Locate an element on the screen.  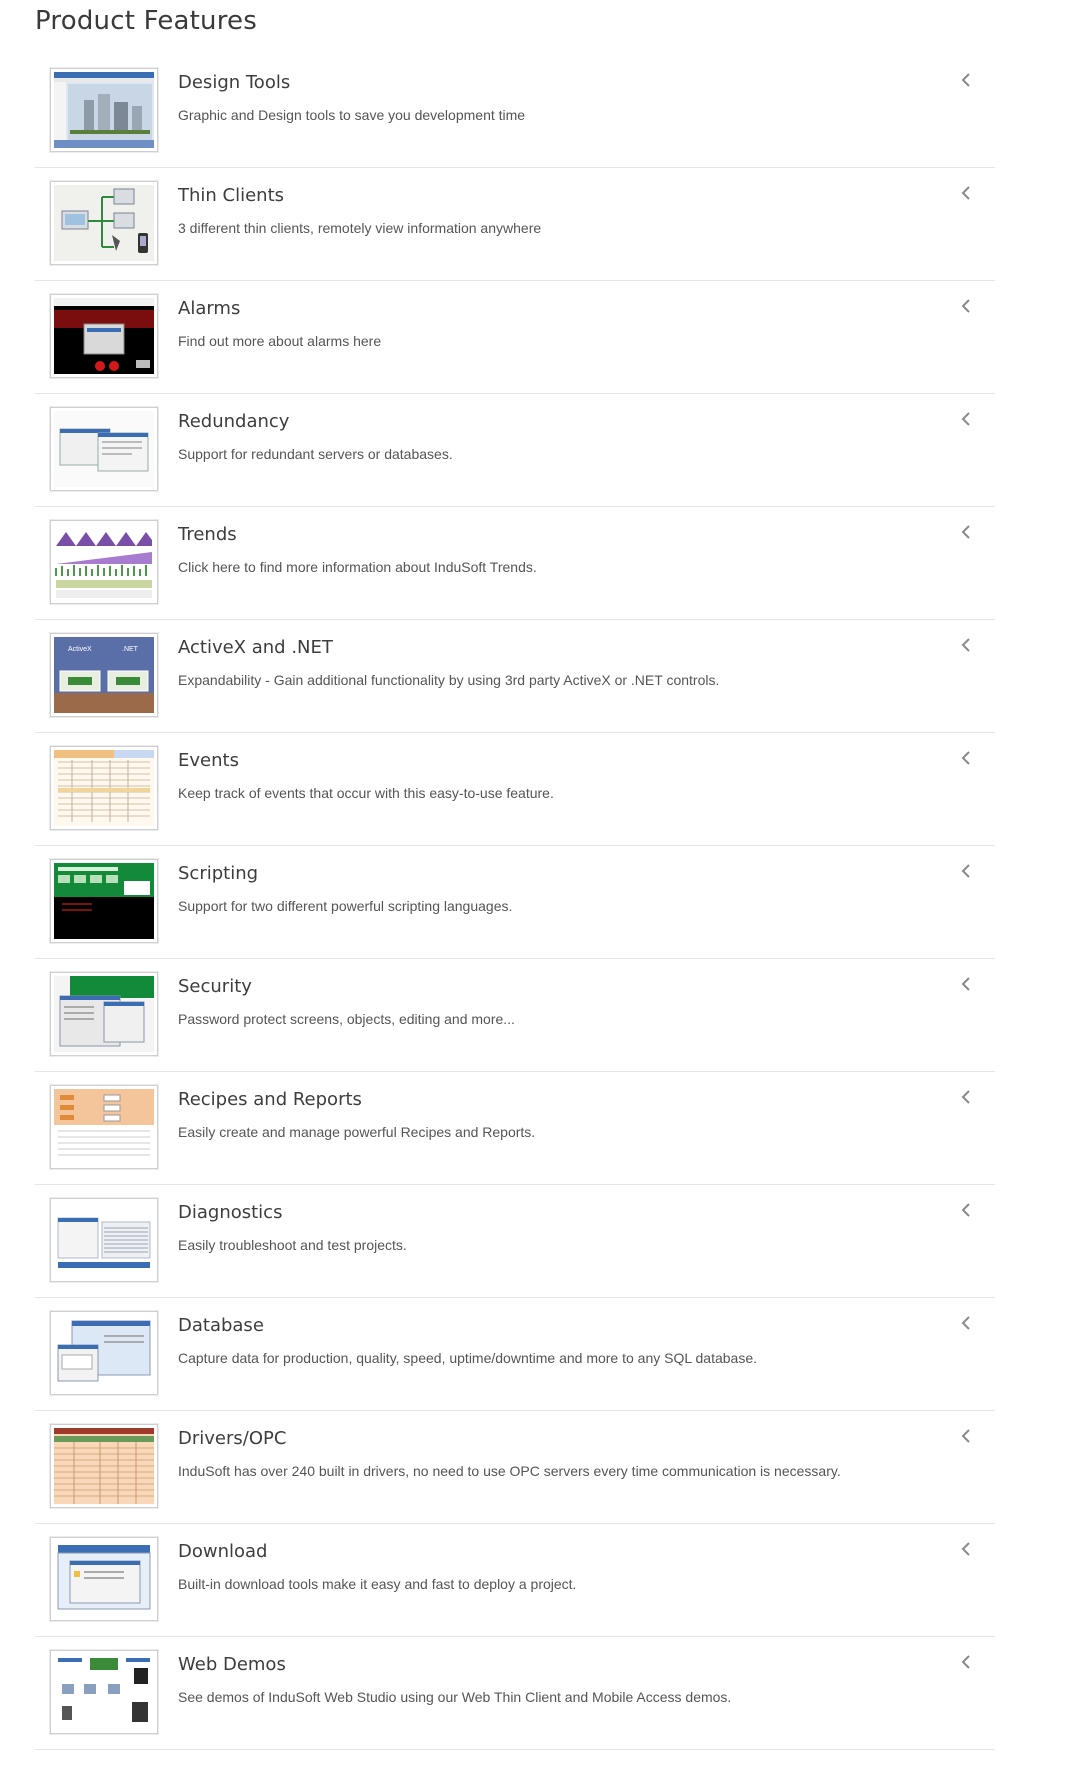
feature-title: Drivers/OPC is located at coordinates (232, 1438).